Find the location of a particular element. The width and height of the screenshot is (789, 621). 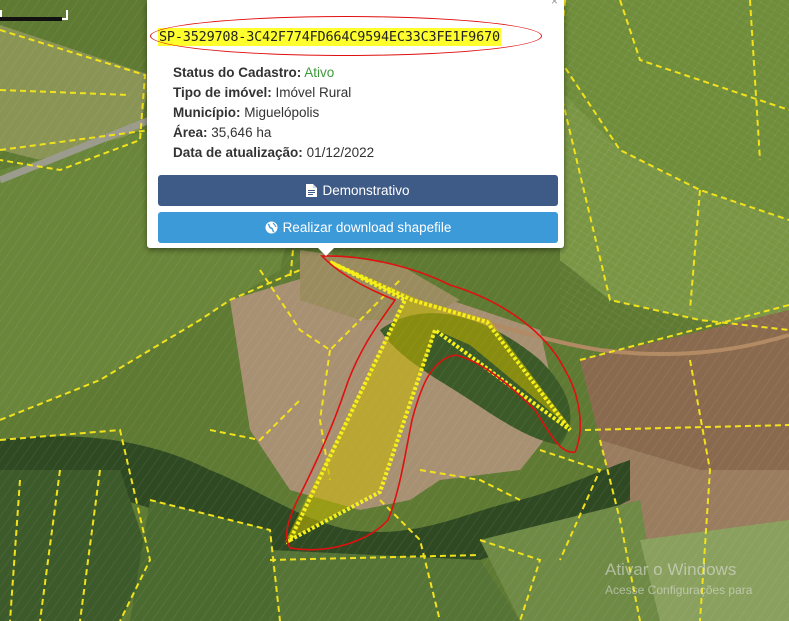

info-row-status: Status do Cadastro: Ativo is located at coordinates (273, 73).